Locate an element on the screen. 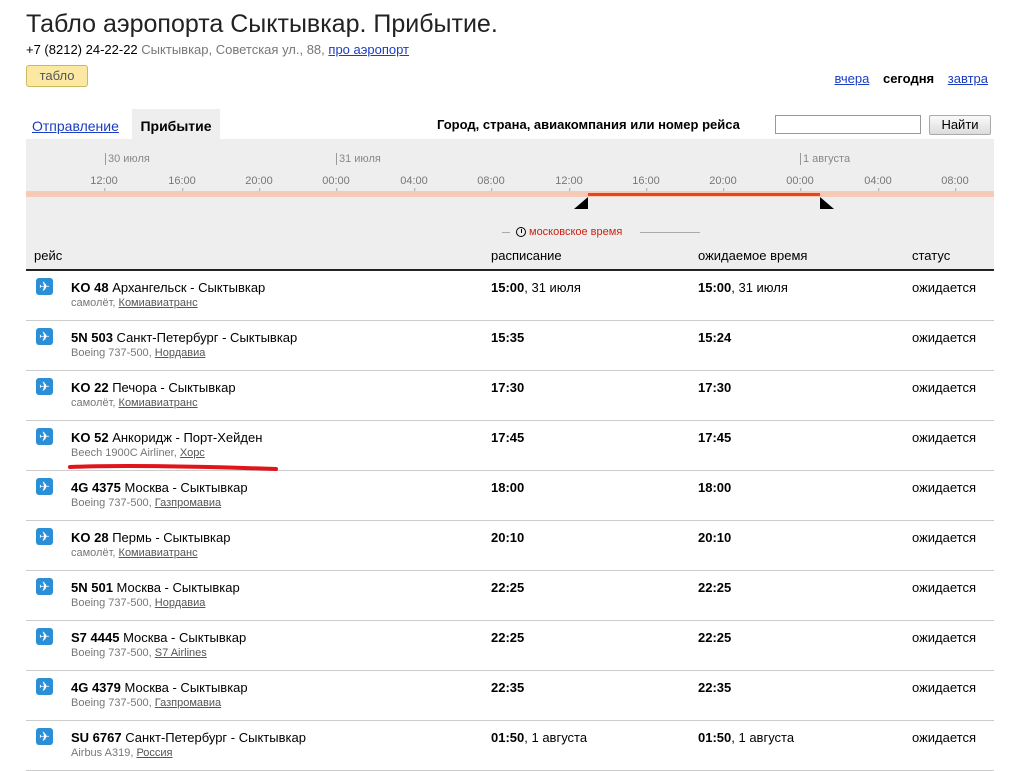  flight-code: 4G 4375 is located at coordinates (96, 487).